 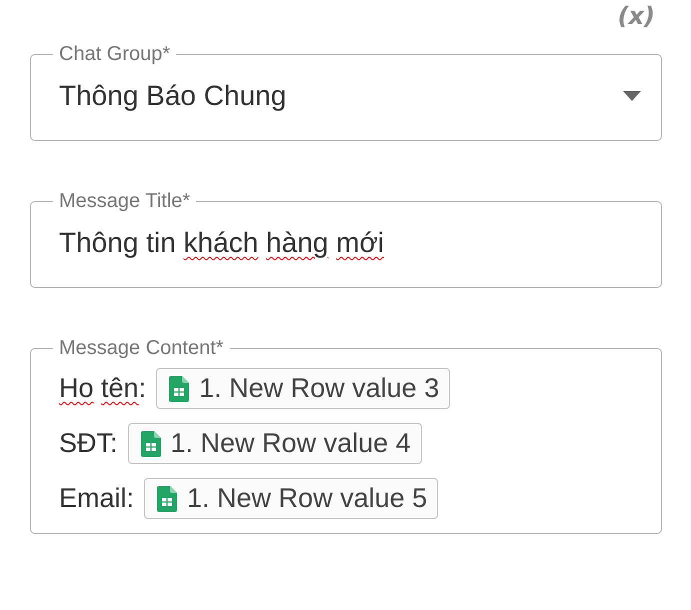 What do you see at coordinates (275, 443) in the screenshot?
I see `variable-chip: 1. New Row value 4` at bounding box center [275, 443].